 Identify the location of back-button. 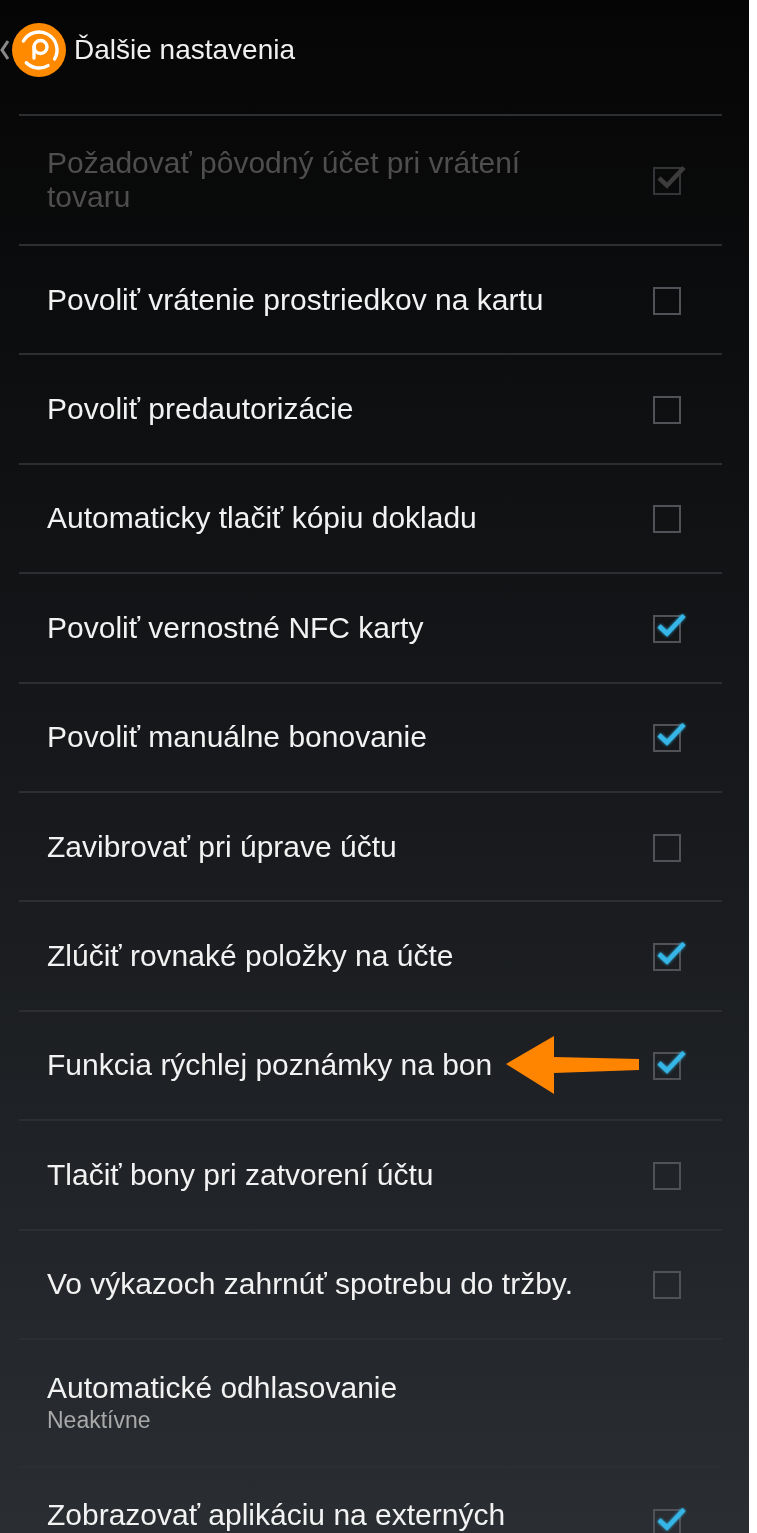
(33, 49).